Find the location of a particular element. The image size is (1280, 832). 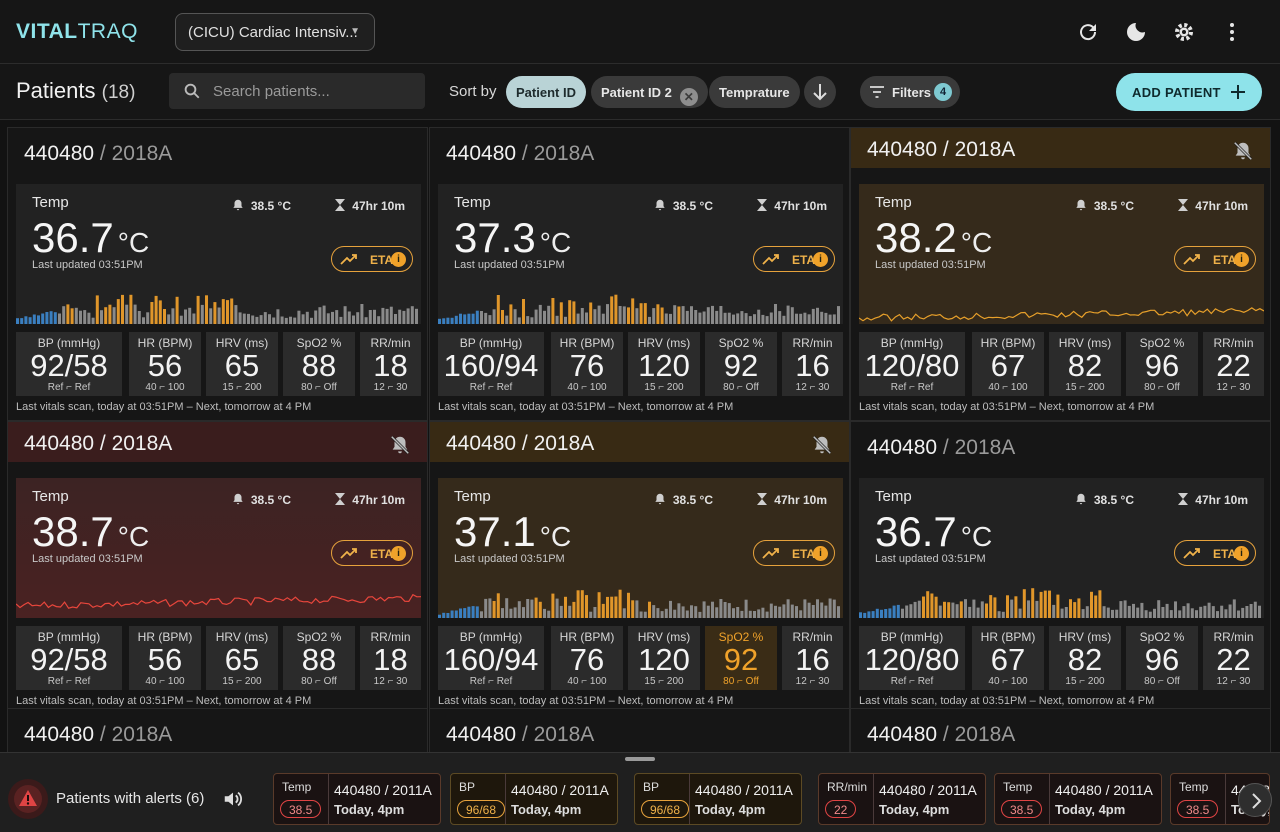

vital-range: 15 ⌐ 200 is located at coordinates (664, 681).